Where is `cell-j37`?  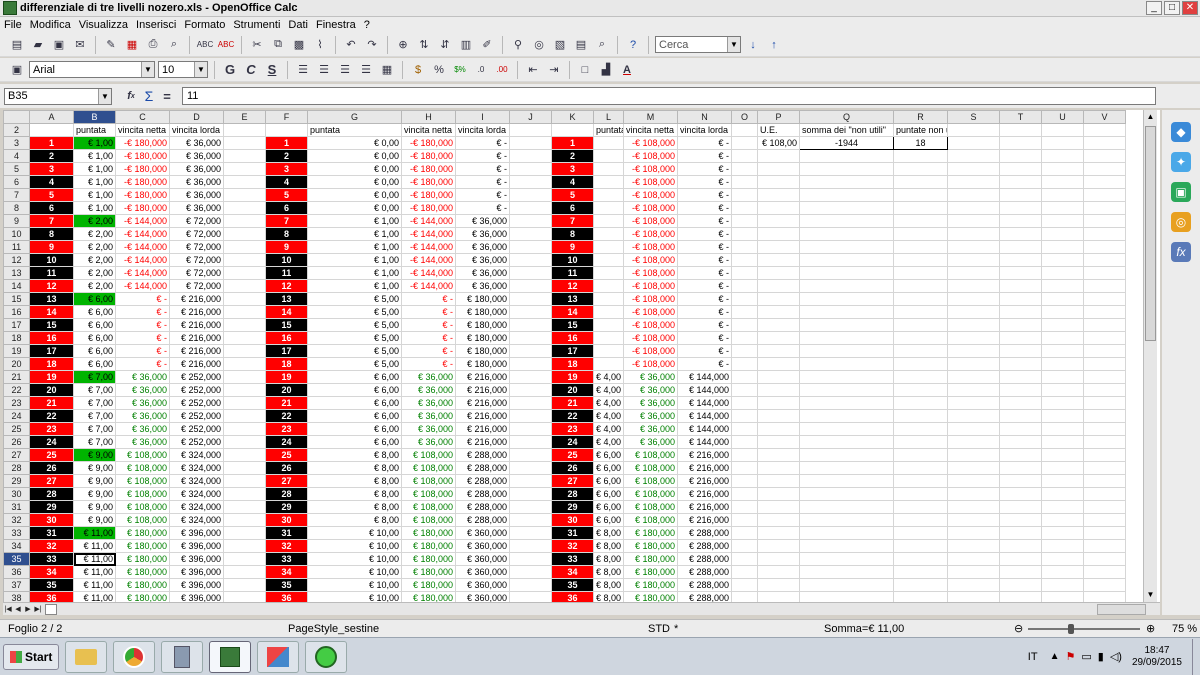
cell-j37 is located at coordinates (530, 585).